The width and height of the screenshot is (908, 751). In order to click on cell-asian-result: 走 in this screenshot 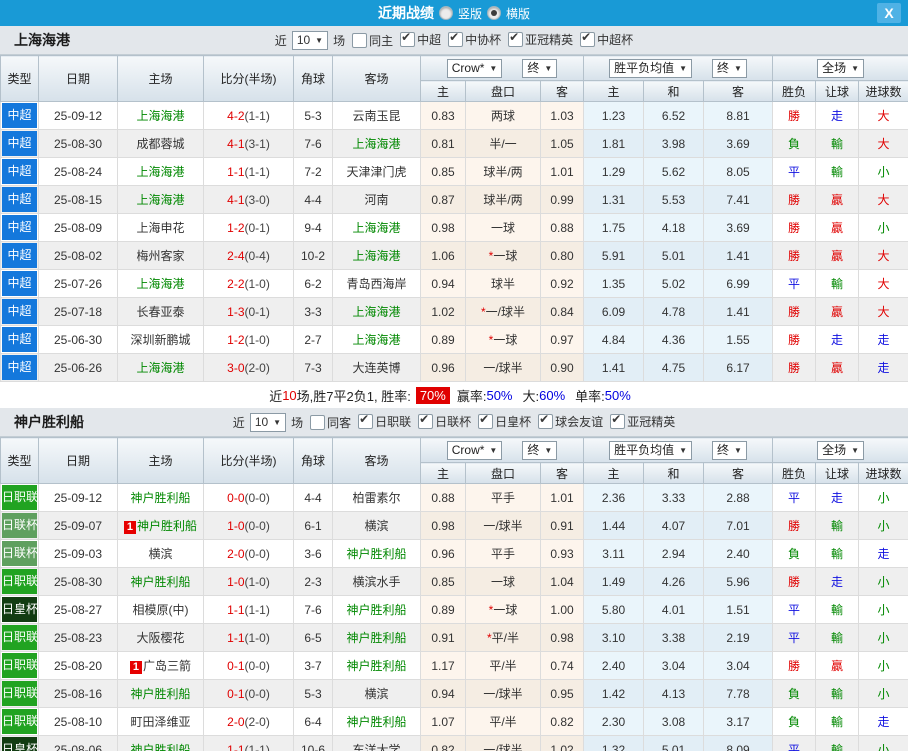, I will do `click(837, 339)`.